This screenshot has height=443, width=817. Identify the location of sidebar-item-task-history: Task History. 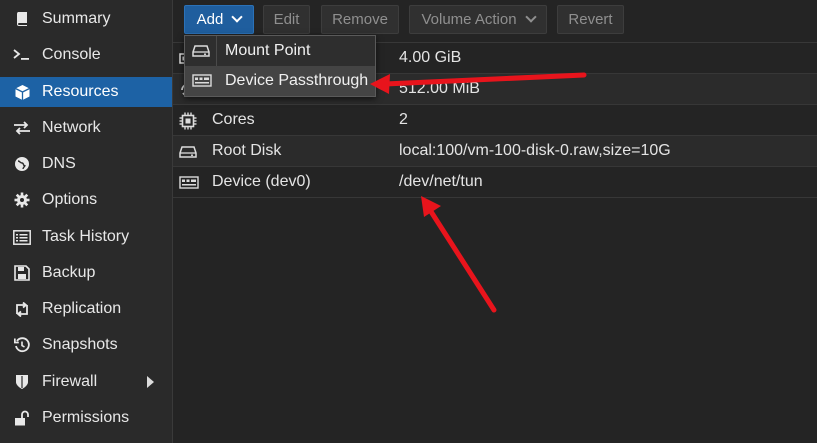
(86, 237).